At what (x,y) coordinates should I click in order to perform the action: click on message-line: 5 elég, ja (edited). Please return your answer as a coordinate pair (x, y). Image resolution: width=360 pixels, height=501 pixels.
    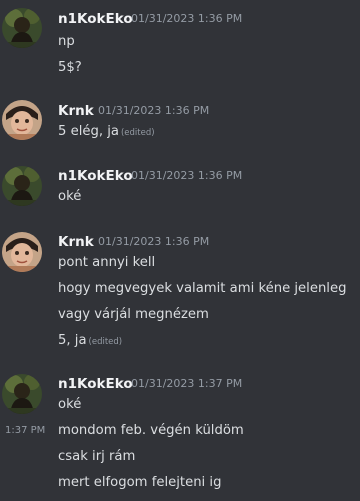
    Looking at the image, I should click on (106, 131).